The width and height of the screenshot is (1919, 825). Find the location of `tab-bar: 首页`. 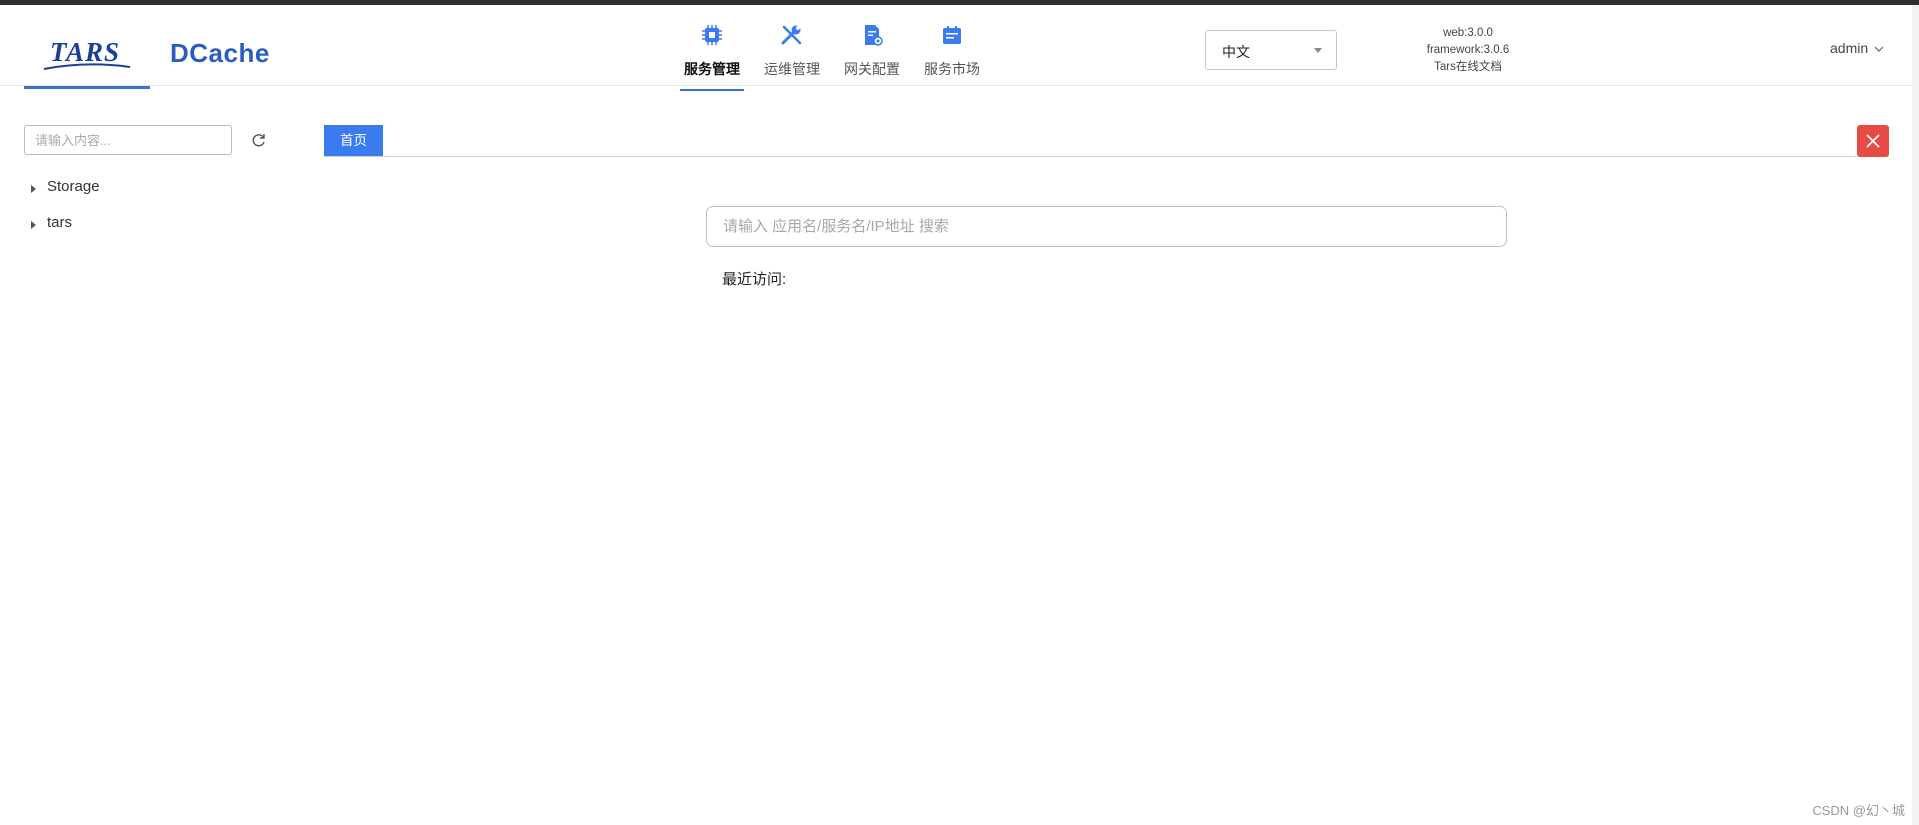

tab-bar: 首页 is located at coordinates (1090, 141).